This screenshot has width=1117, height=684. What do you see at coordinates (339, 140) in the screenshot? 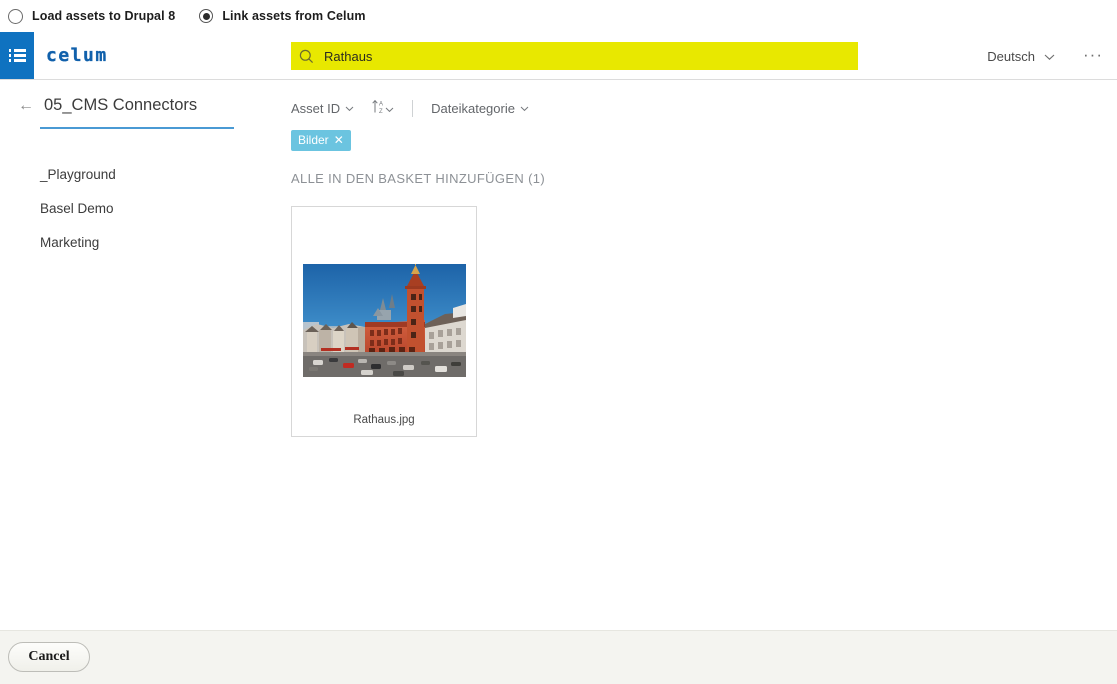
I see `close-icon: ✕` at bounding box center [339, 140].